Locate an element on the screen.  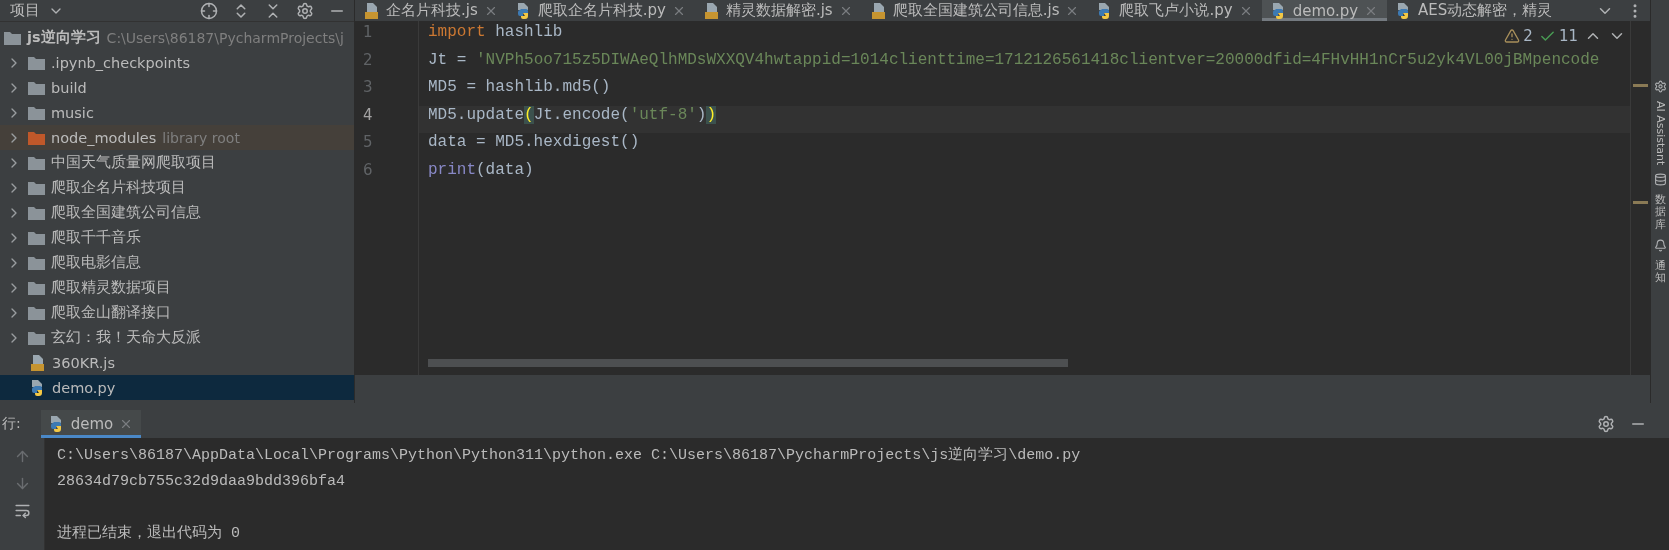
code-line: data = MD5.hexdigest() is located at coordinates (534, 143).